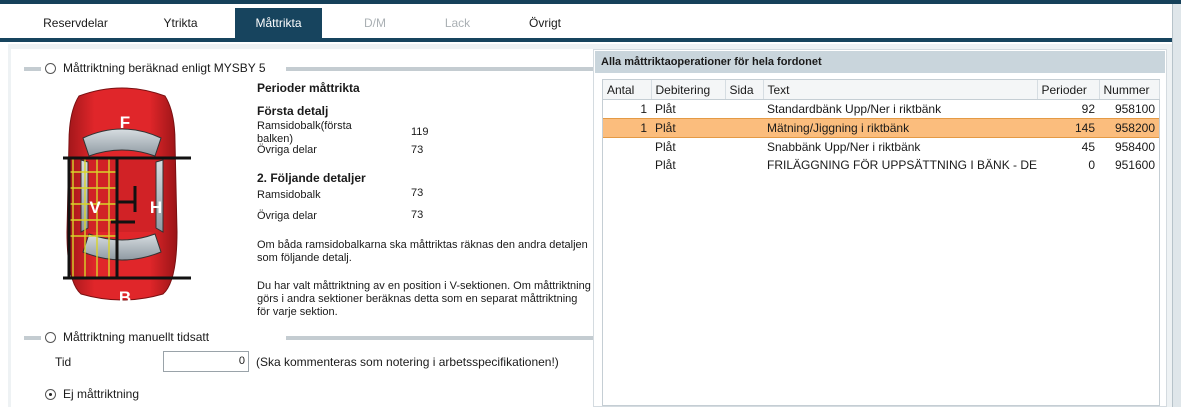  I want to click on tab-ovrigt: Övrigt, so click(545, 23).